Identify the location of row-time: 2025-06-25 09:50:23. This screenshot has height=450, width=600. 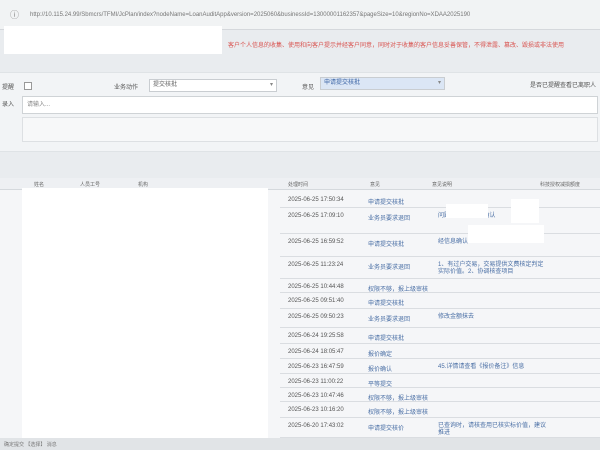
(316, 317).